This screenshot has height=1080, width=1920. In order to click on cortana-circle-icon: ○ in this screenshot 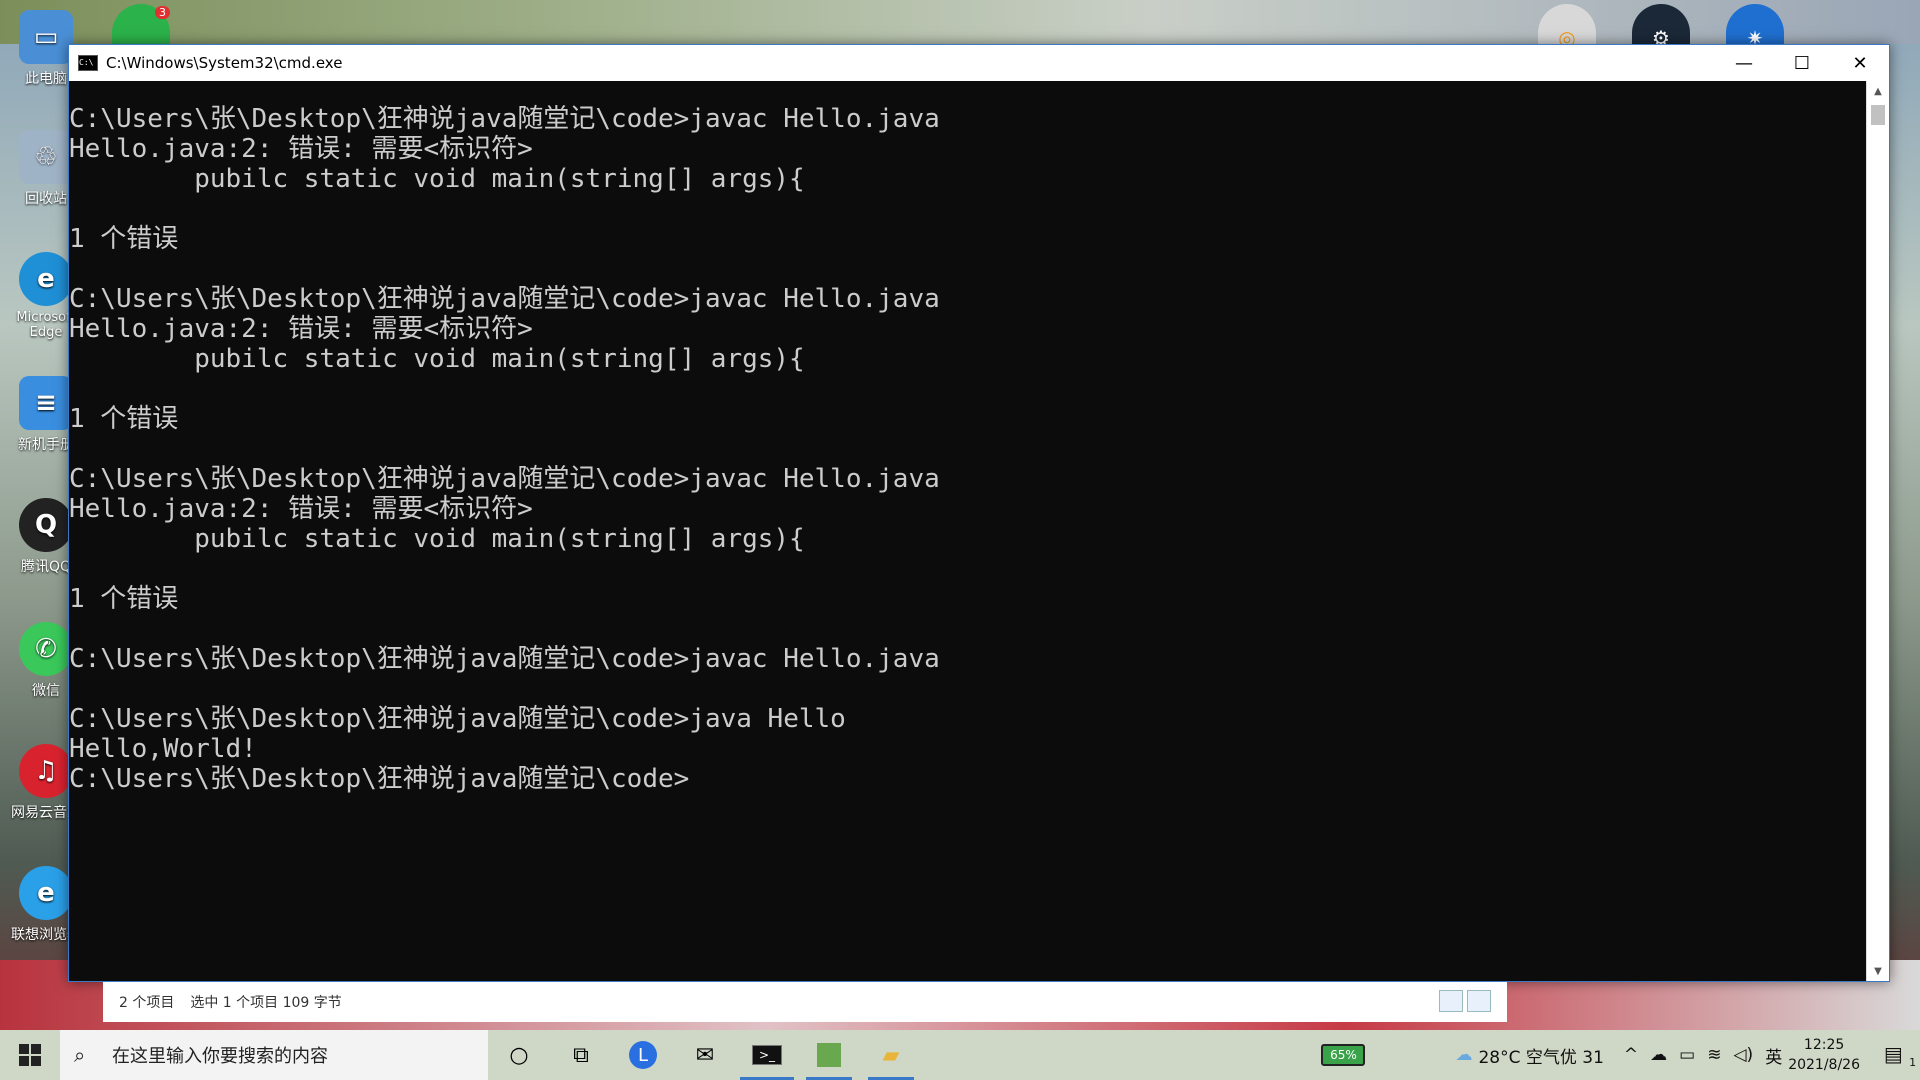, I will do `click(519, 1055)`.